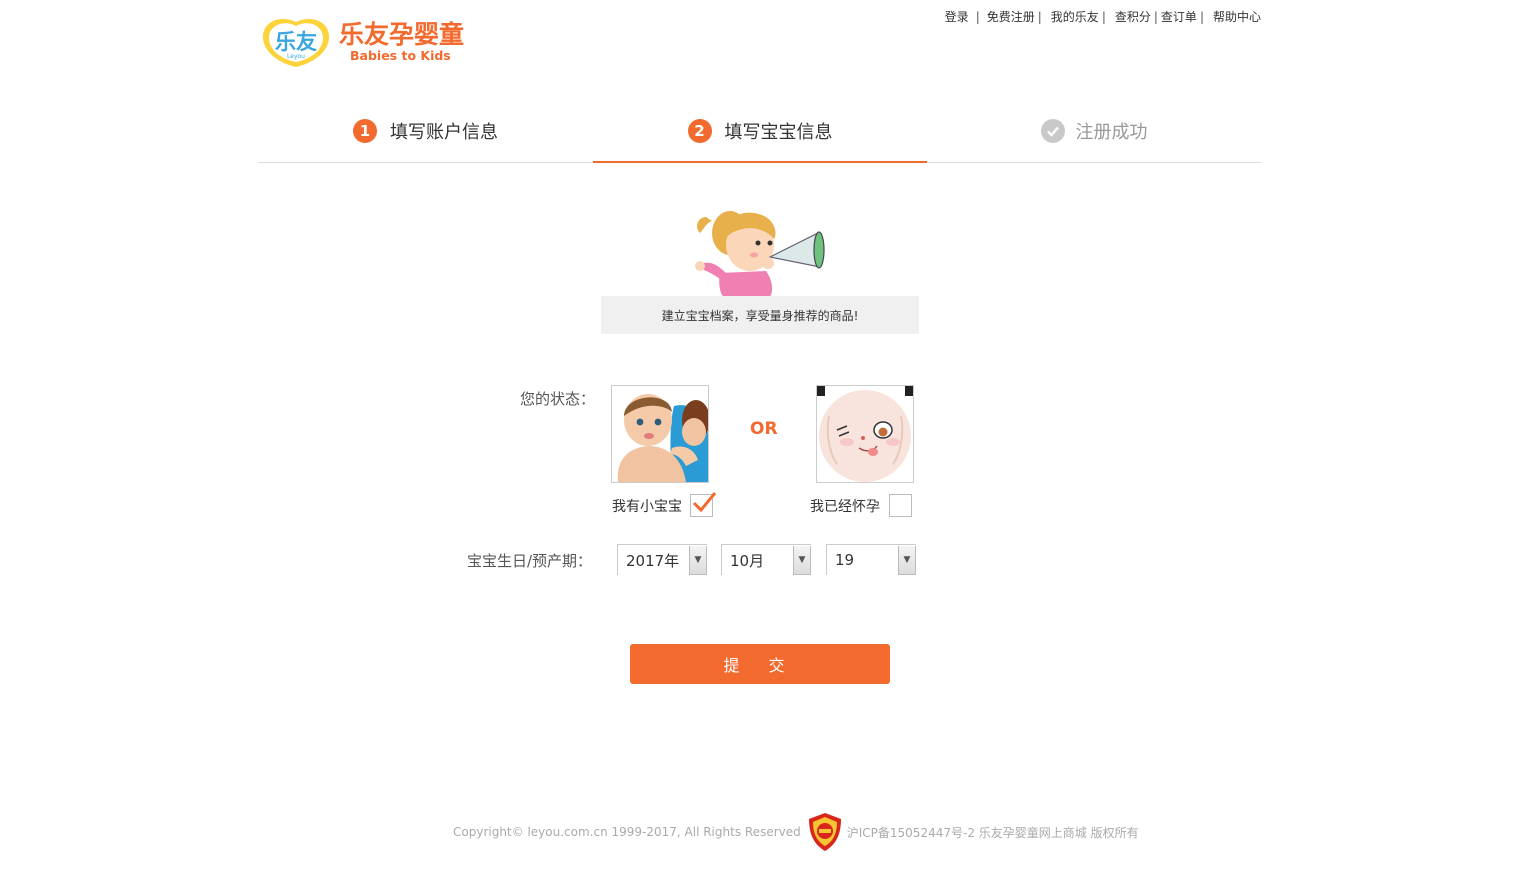 This screenshot has width=1519, height=888. What do you see at coordinates (558, 399) in the screenshot?
I see `status-label: 您的状态：` at bounding box center [558, 399].